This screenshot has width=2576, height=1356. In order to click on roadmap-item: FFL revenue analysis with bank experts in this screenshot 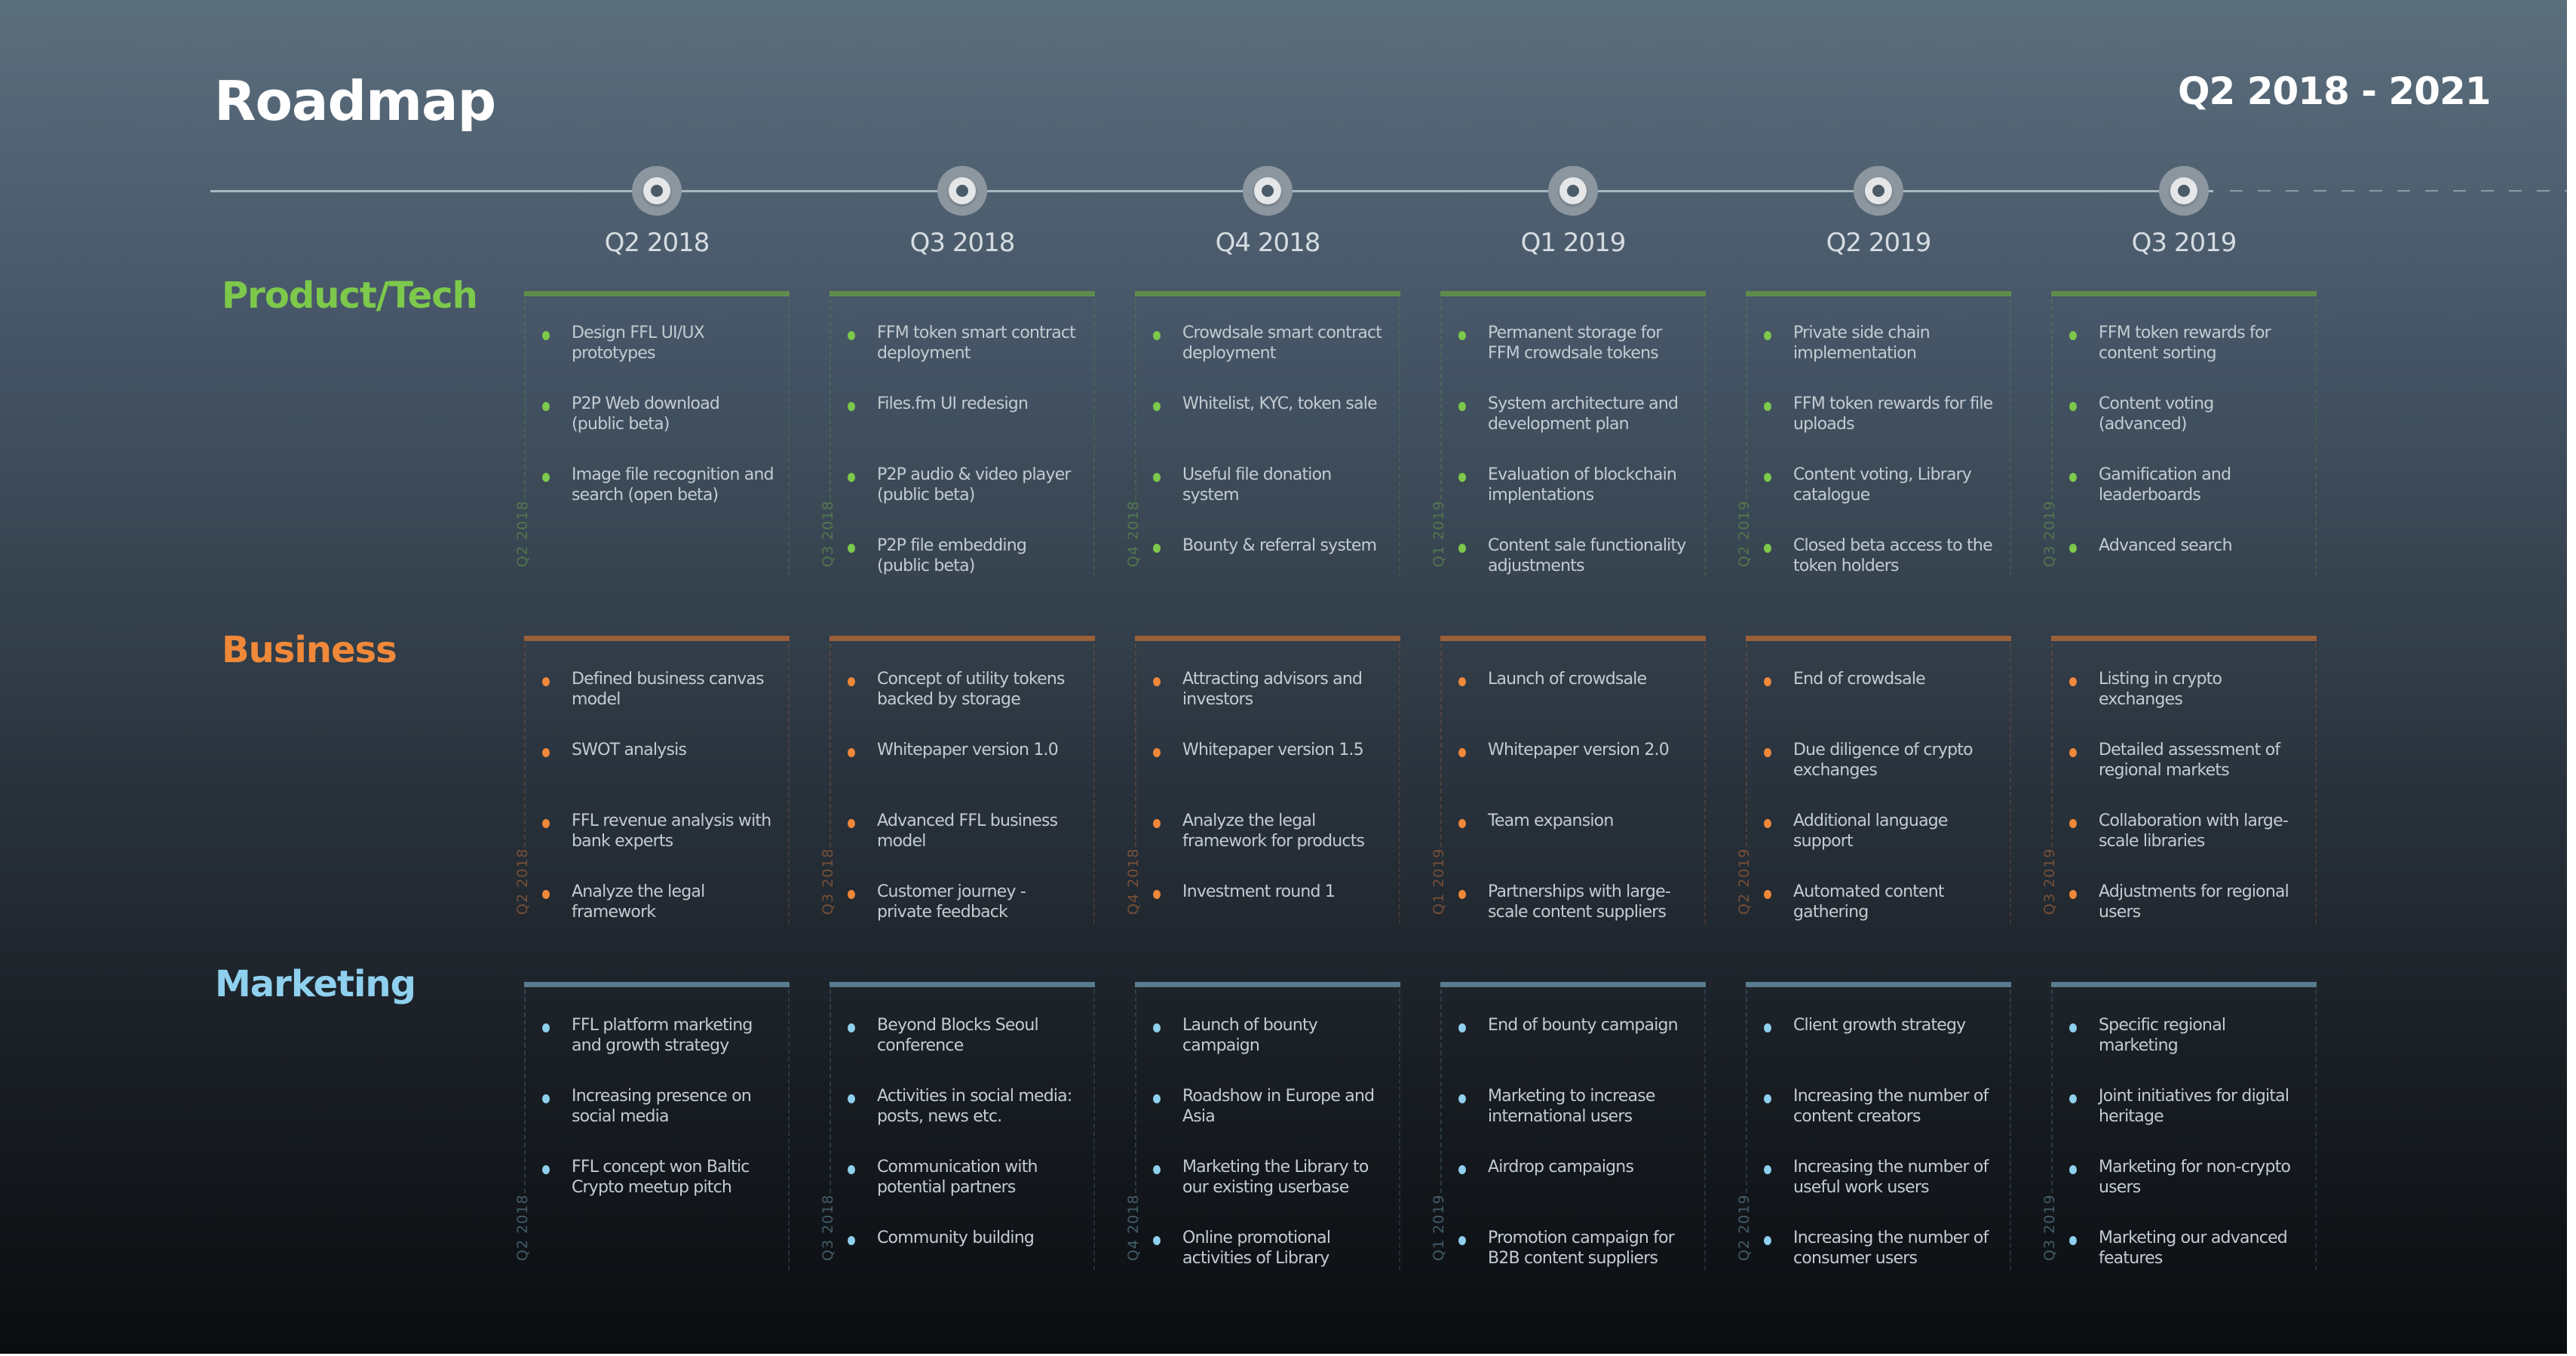, I will do `click(657, 835)`.